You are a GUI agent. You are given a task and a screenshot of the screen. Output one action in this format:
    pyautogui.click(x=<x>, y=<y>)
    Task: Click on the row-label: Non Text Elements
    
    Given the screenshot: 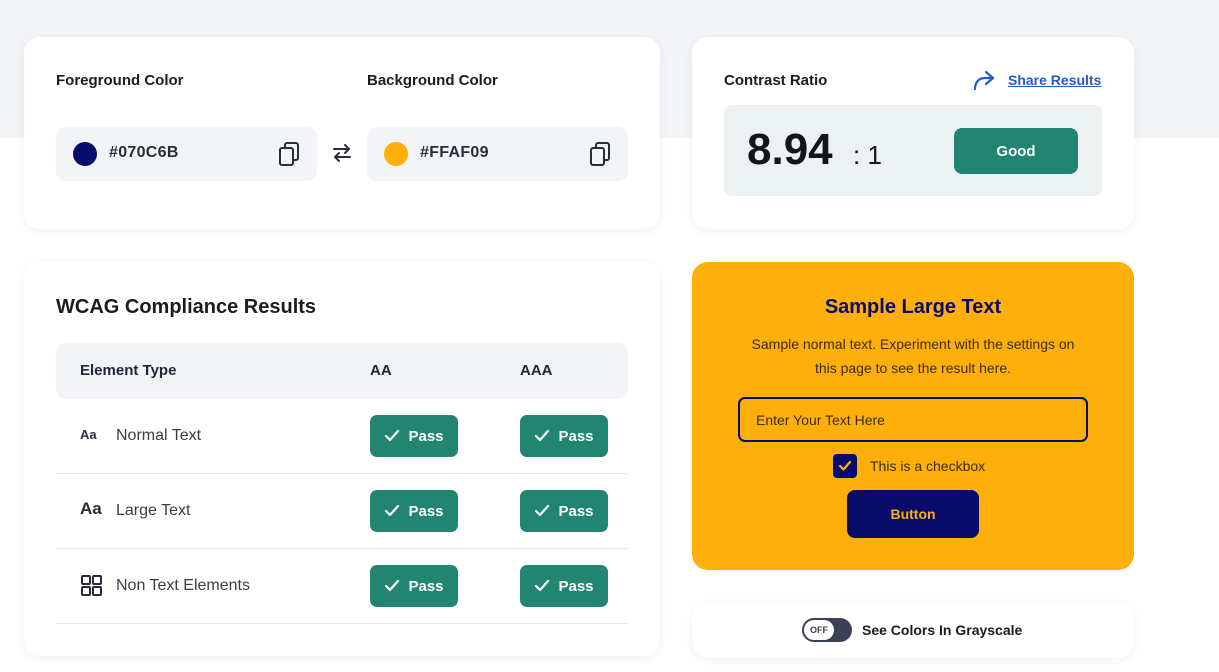 What is the action you would take?
    pyautogui.click(x=183, y=585)
    